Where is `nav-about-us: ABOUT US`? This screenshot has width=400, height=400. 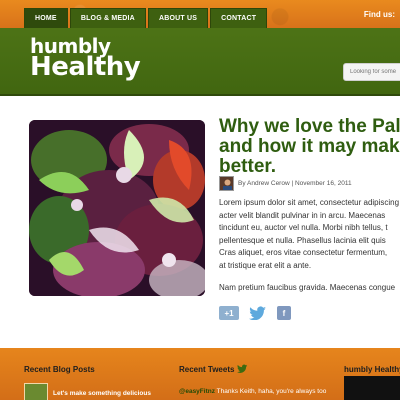
nav-about-us: ABOUT US is located at coordinates (178, 18).